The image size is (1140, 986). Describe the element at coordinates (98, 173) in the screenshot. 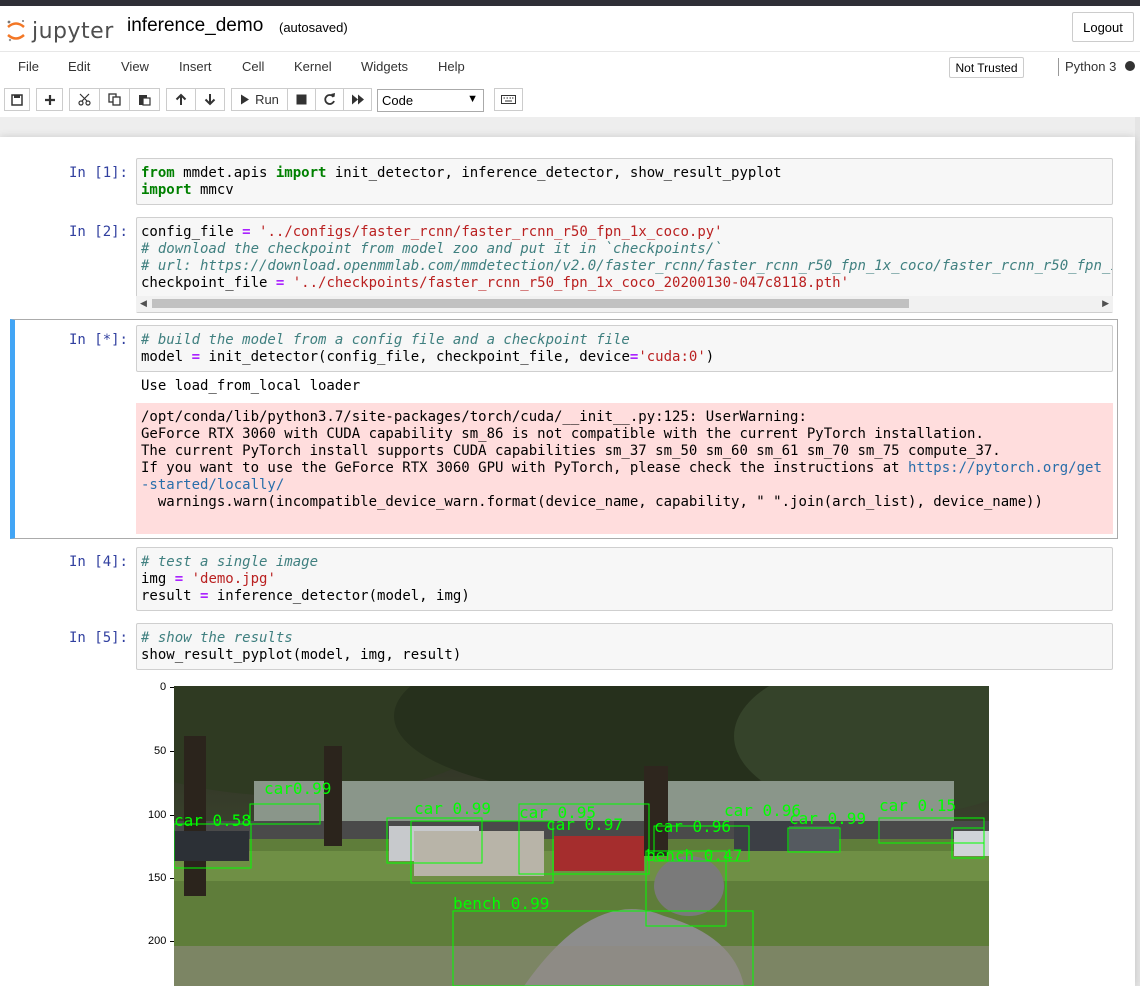

I see `cell-prompt: In [1]:` at that location.